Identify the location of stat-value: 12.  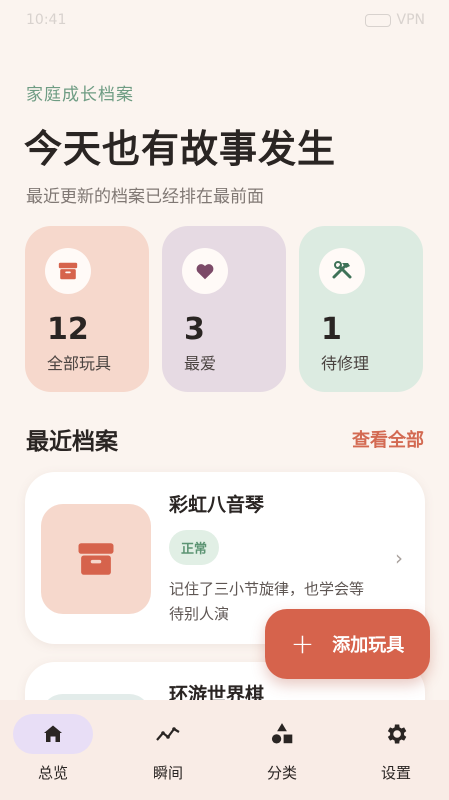
(68, 329).